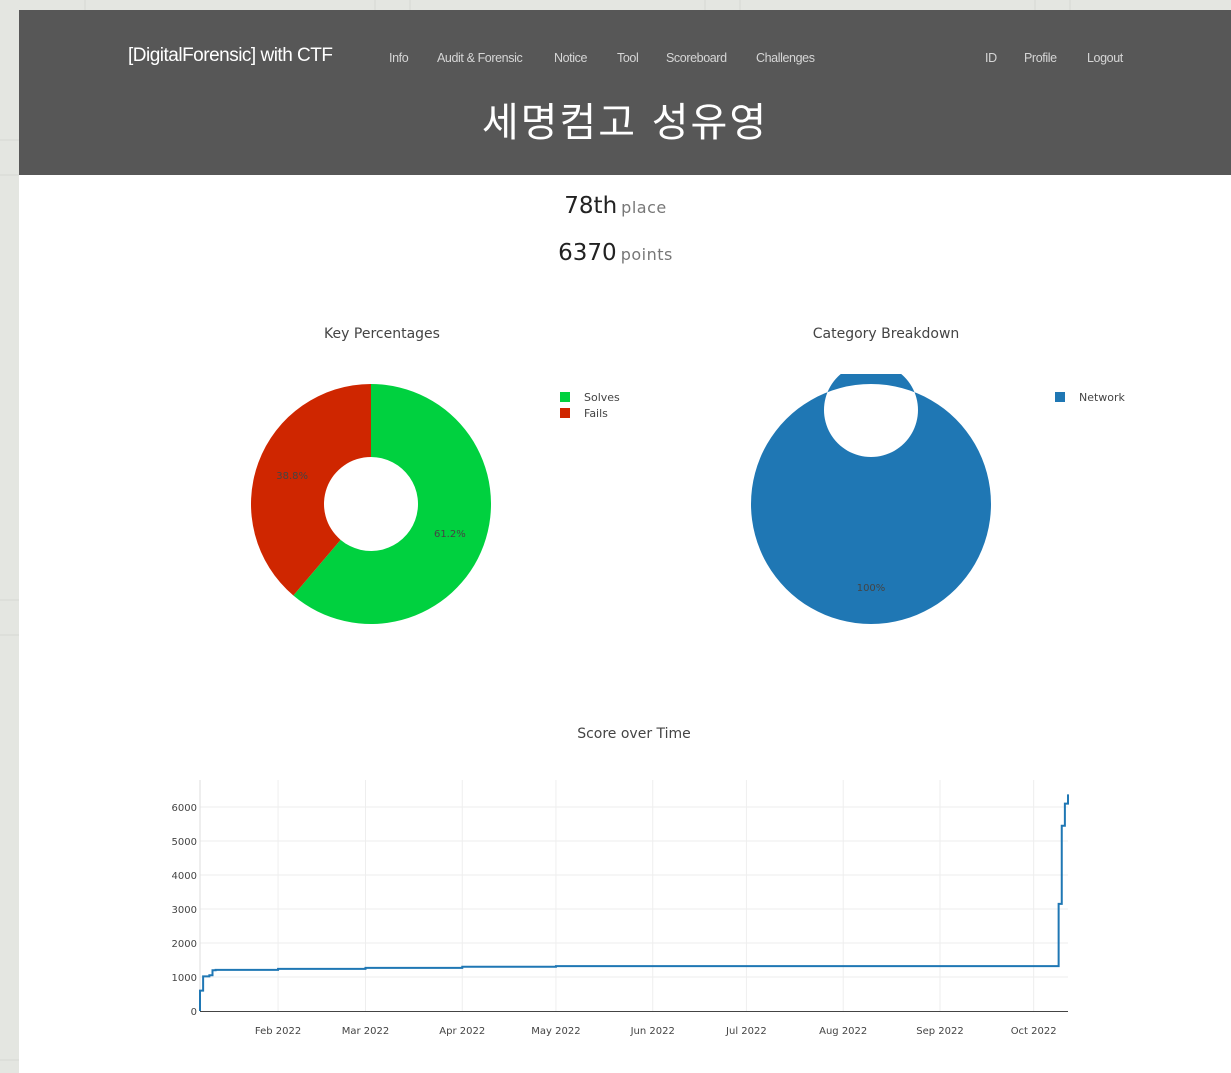 Image resolution: width=1231 pixels, height=1073 pixels. I want to click on x-tick-label: Sep 2022, so click(939, 1031).